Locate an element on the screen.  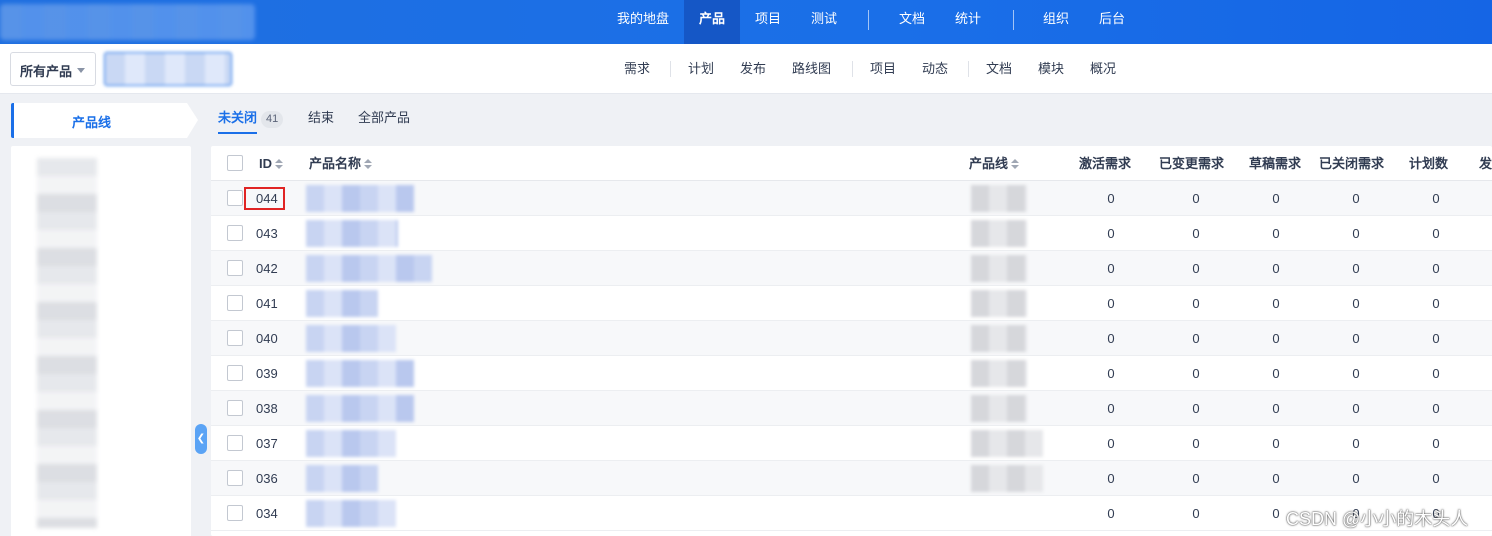
sidebar-tab-label: 产品线 is located at coordinates (92, 122).